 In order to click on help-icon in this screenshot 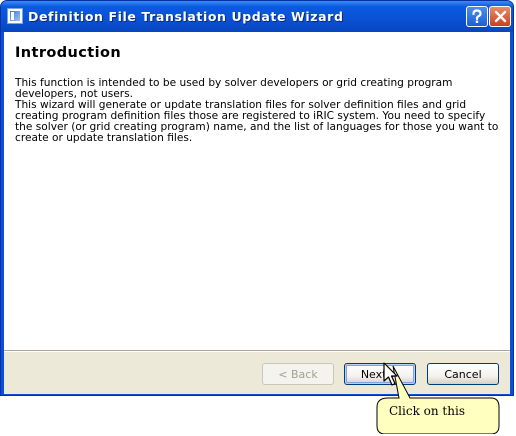, I will do `click(477, 16)`.